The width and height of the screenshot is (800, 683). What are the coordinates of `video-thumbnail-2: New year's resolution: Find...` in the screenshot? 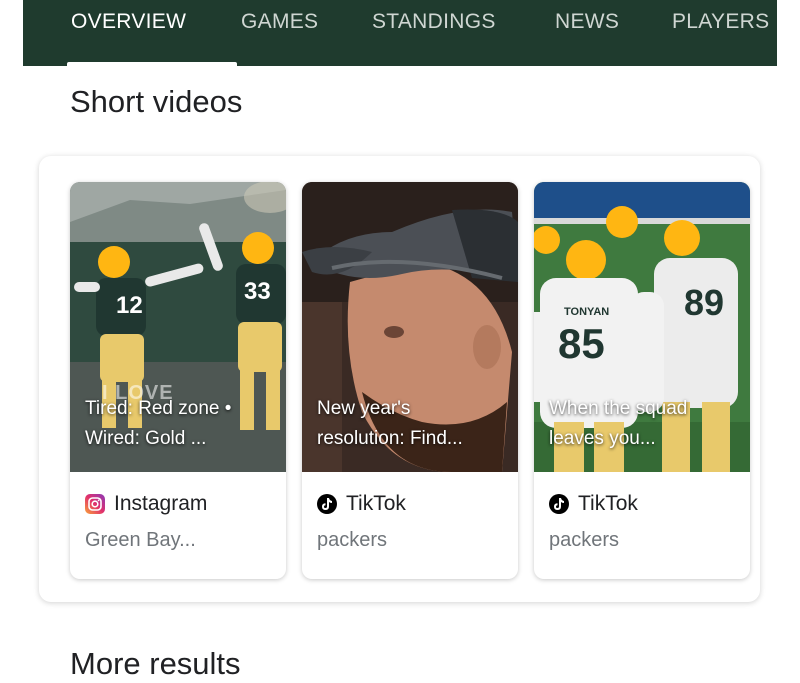 It's located at (410, 327).